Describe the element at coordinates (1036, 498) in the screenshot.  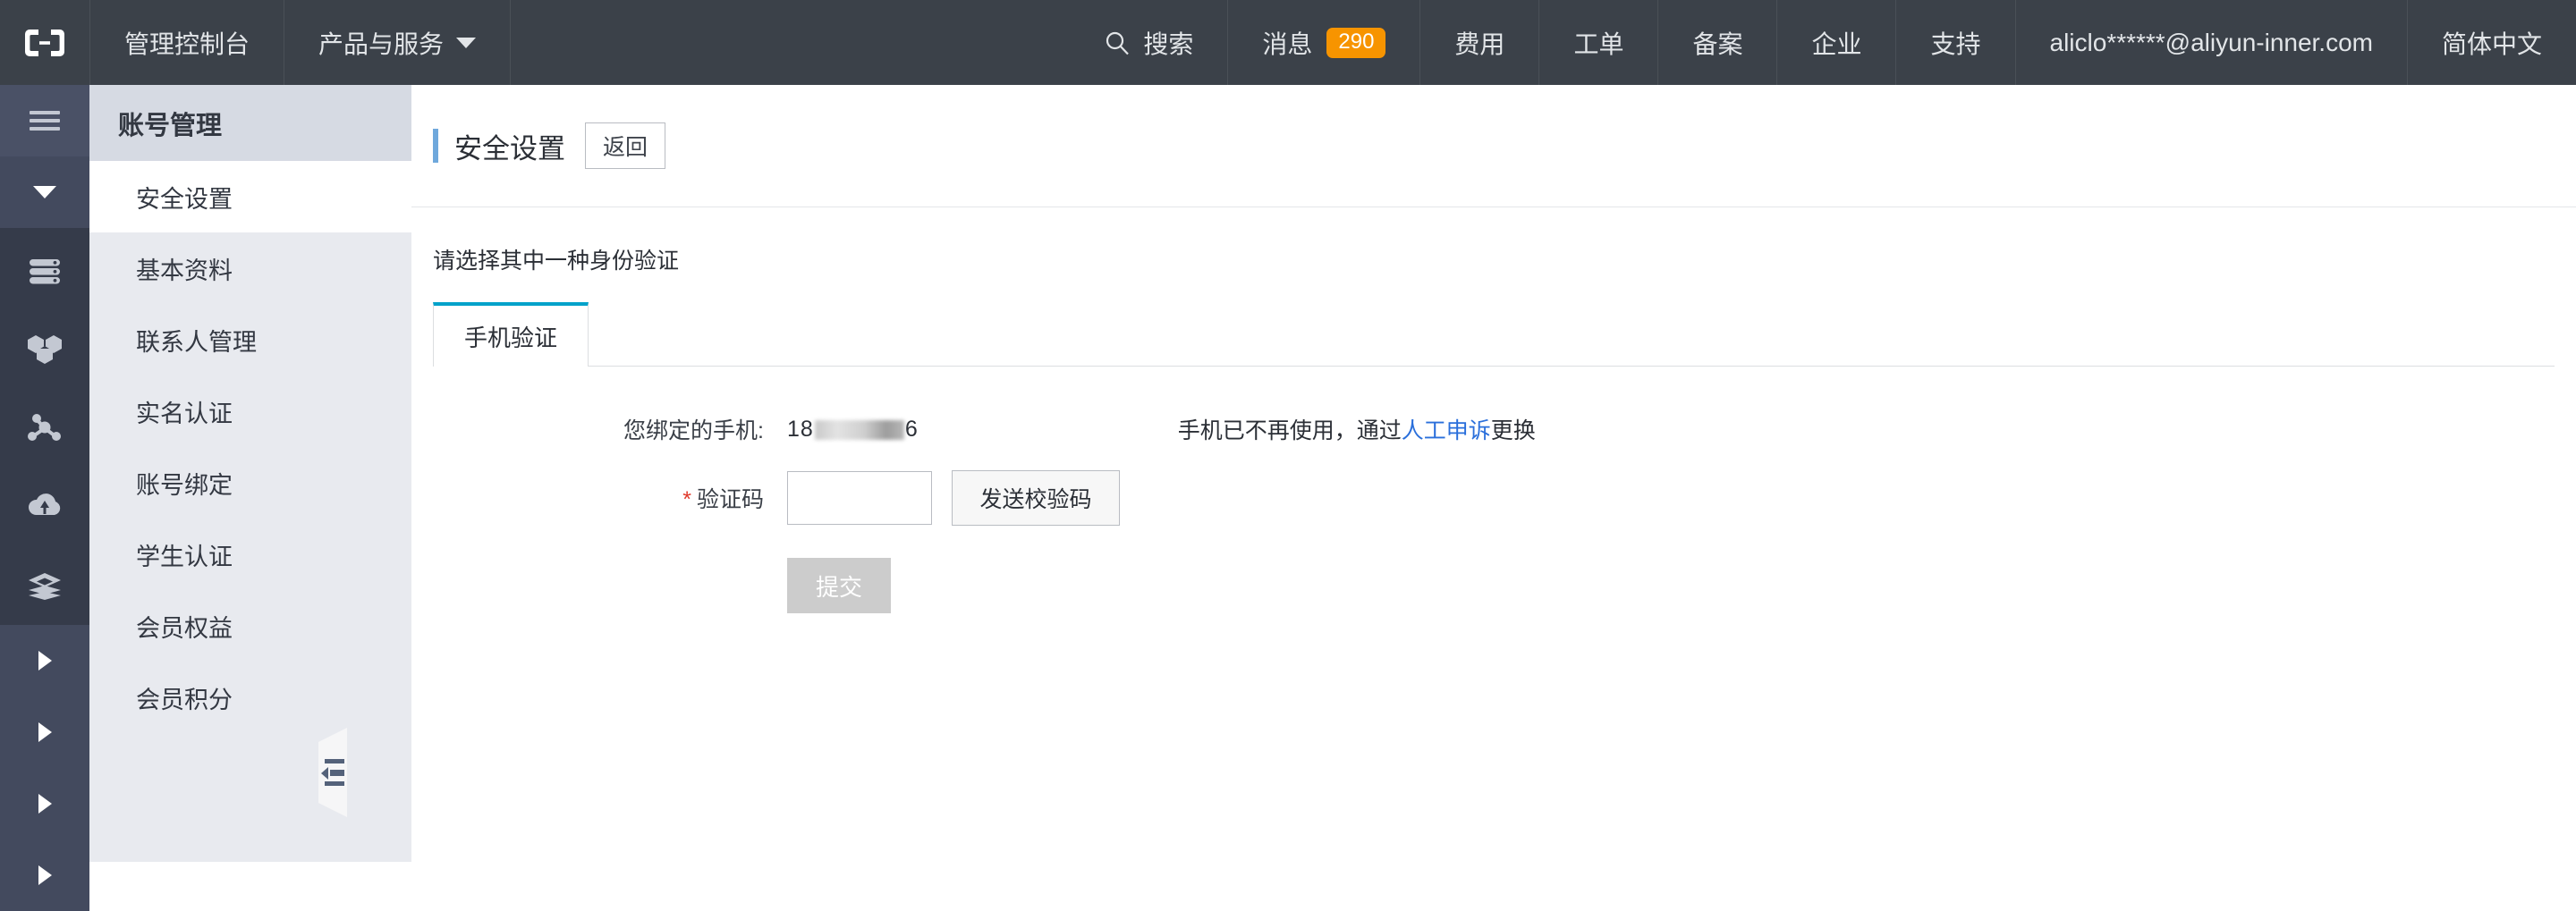
I see `send-verification-code-button: 发送校验码` at that location.